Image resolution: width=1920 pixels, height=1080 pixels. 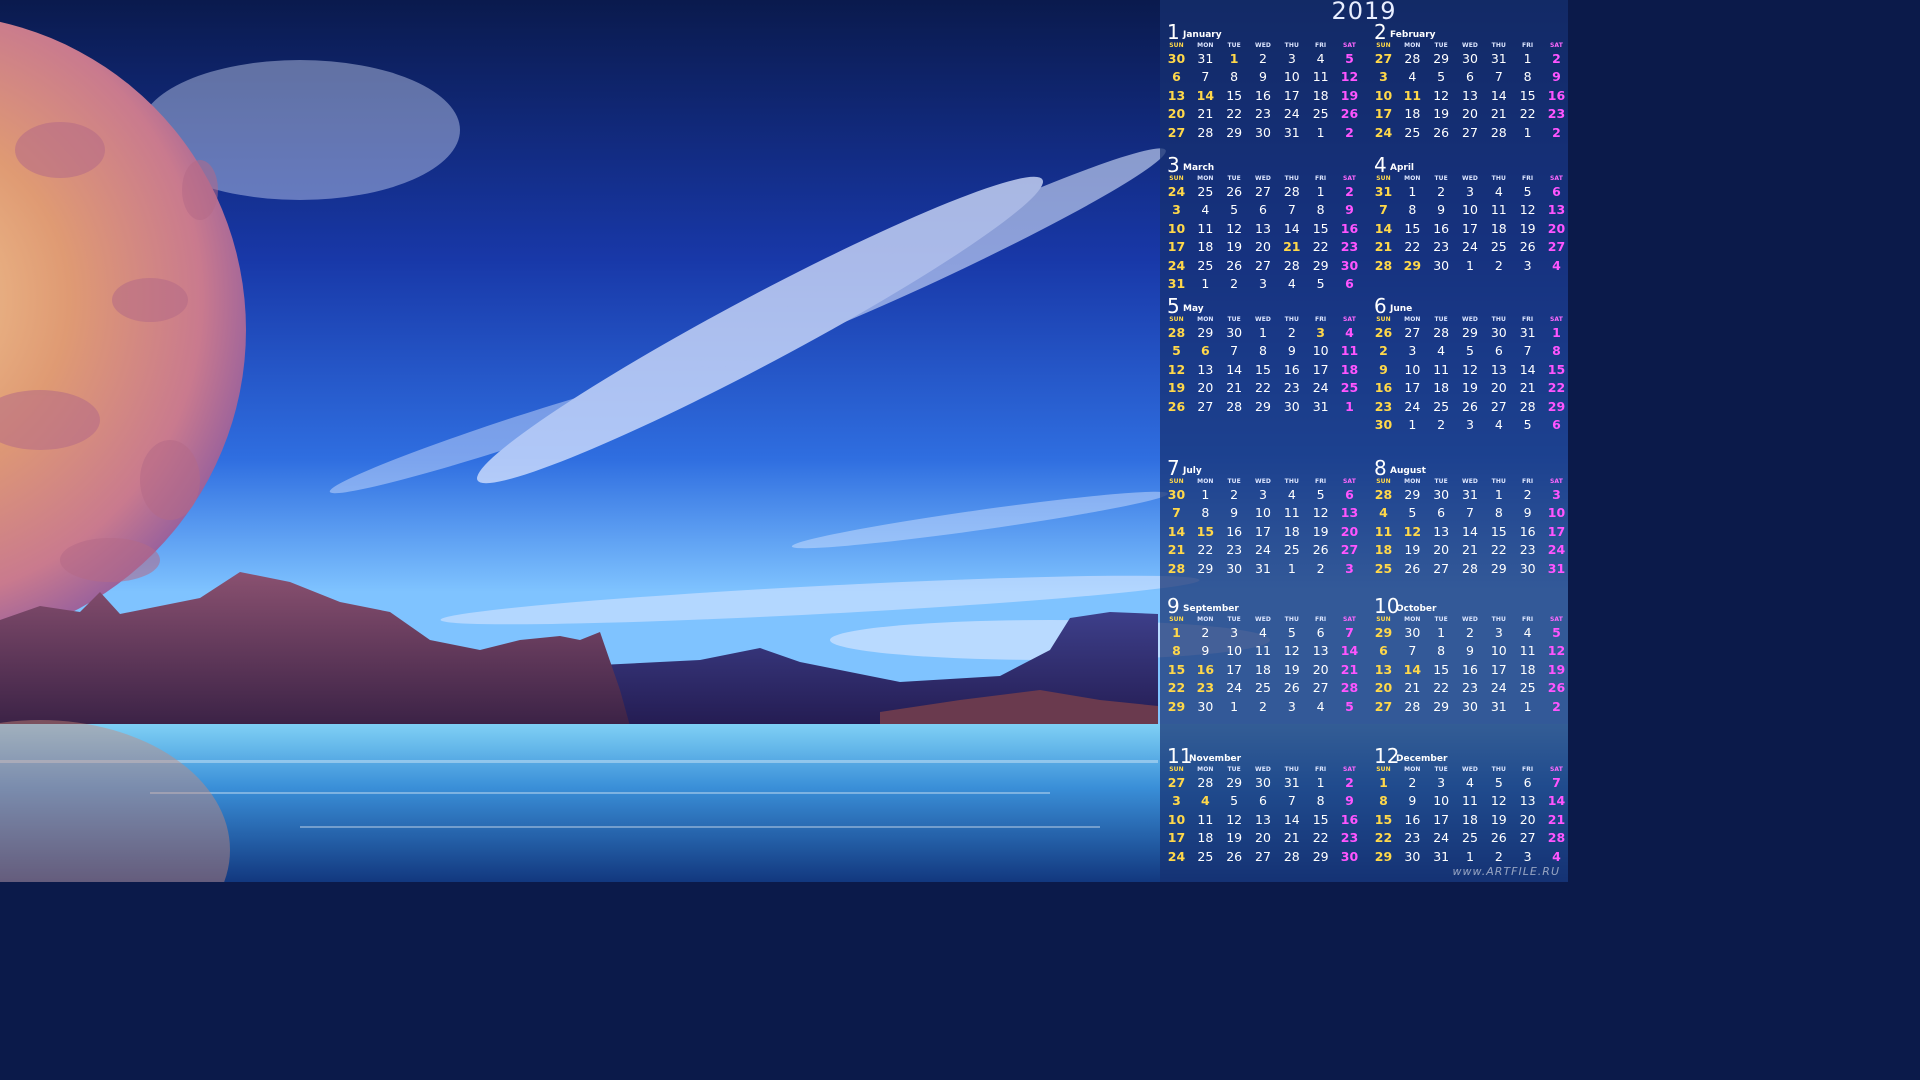 I want to click on week-row: 24 25 26 27 28 1 2, so click(x=1263, y=192).